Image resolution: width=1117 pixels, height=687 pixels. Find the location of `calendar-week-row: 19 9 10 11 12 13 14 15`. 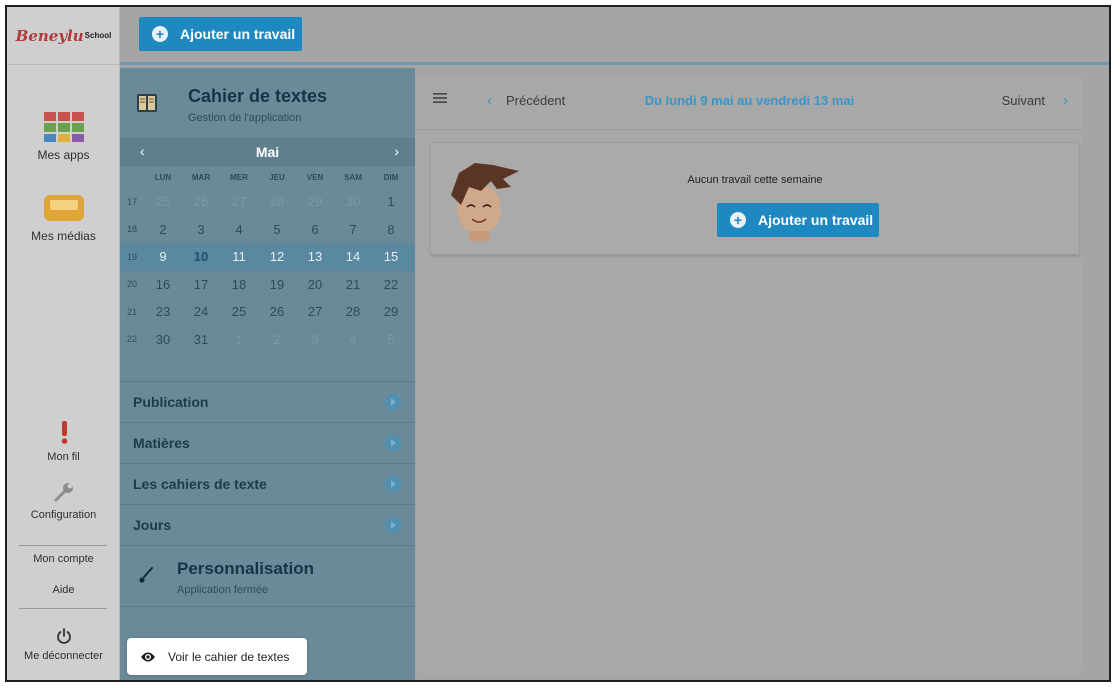

calendar-week-row: 19 9 10 11 12 13 14 15 is located at coordinates (267, 257).